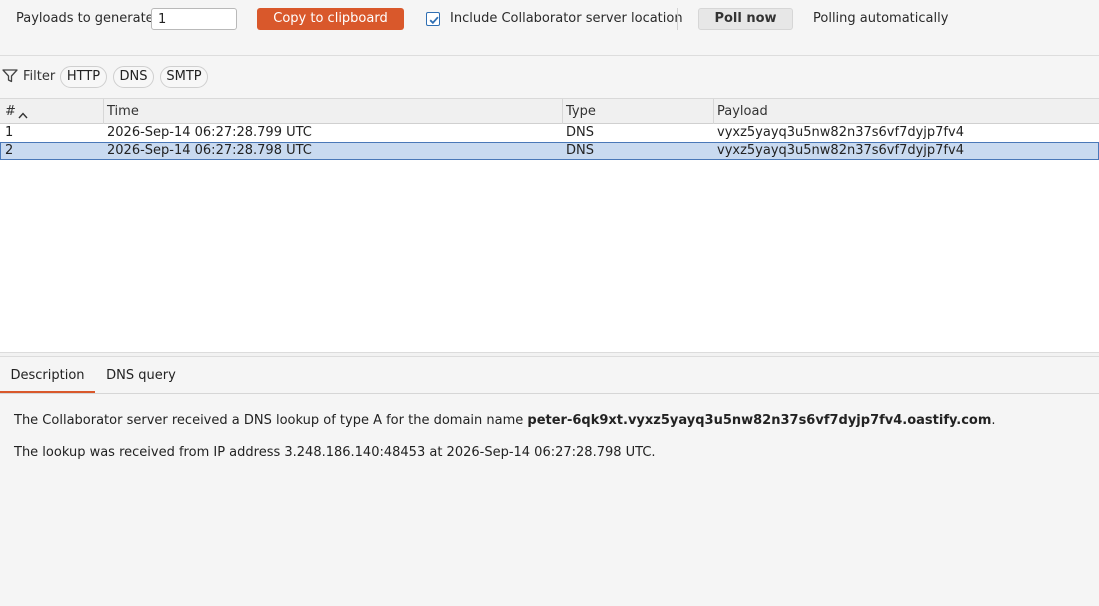 The width and height of the screenshot is (1099, 606). What do you see at coordinates (23, 115) in the screenshot?
I see `sort-ascending-icon` at bounding box center [23, 115].